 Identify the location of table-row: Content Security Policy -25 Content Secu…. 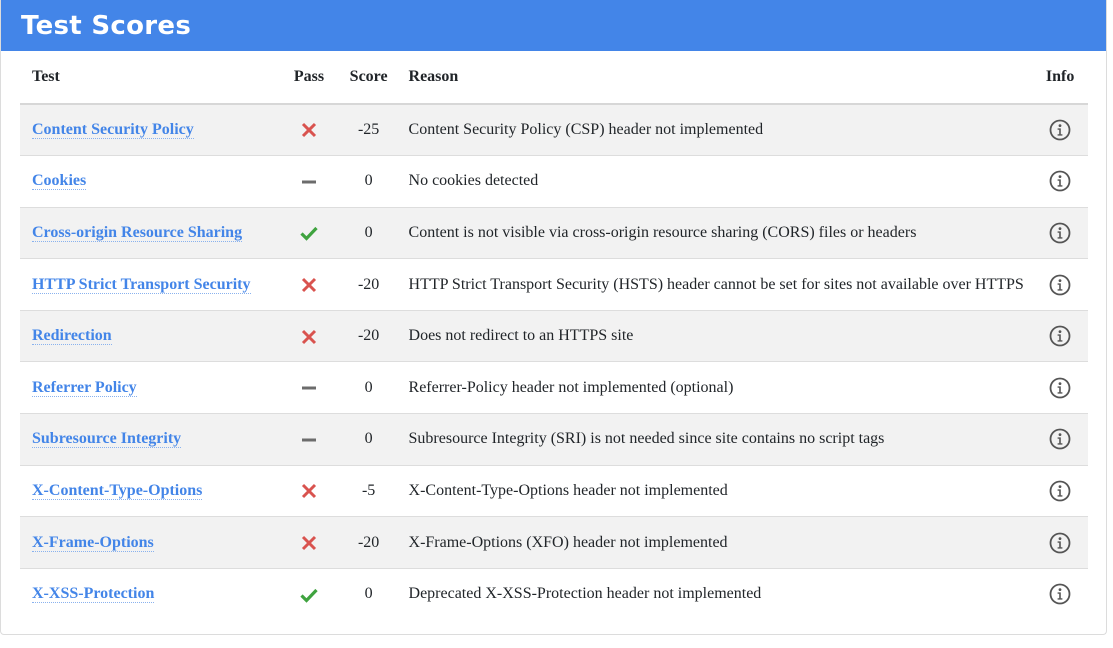
(554, 130).